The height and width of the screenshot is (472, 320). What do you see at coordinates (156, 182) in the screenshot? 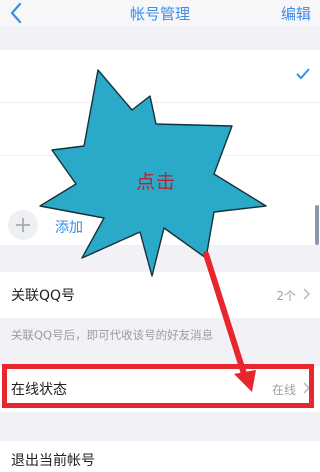
I see `click-label: 点击` at bounding box center [156, 182].